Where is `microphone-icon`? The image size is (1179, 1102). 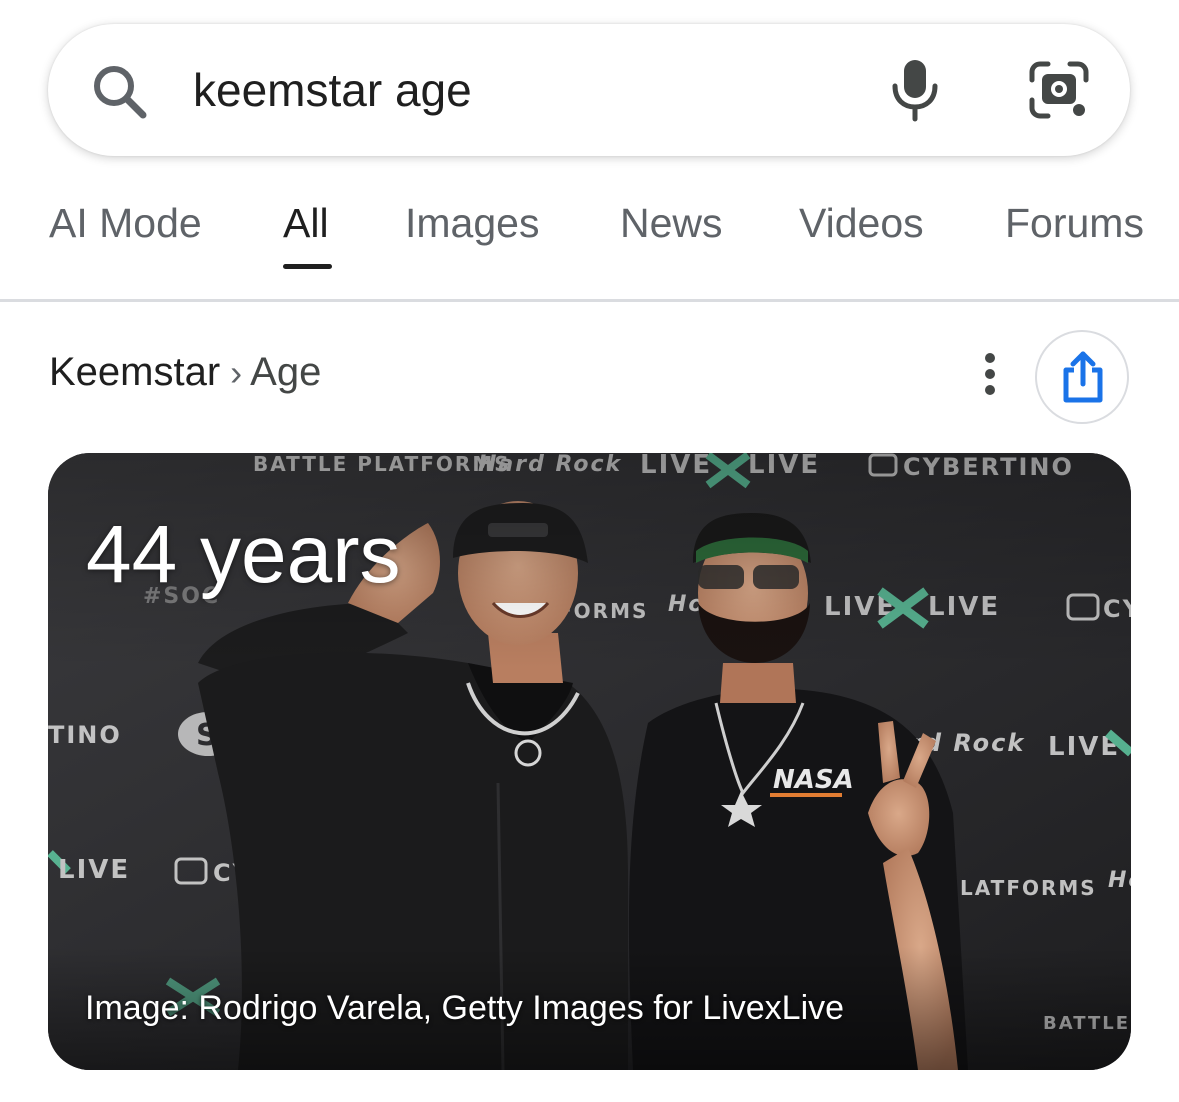
microphone-icon is located at coordinates (915, 90).